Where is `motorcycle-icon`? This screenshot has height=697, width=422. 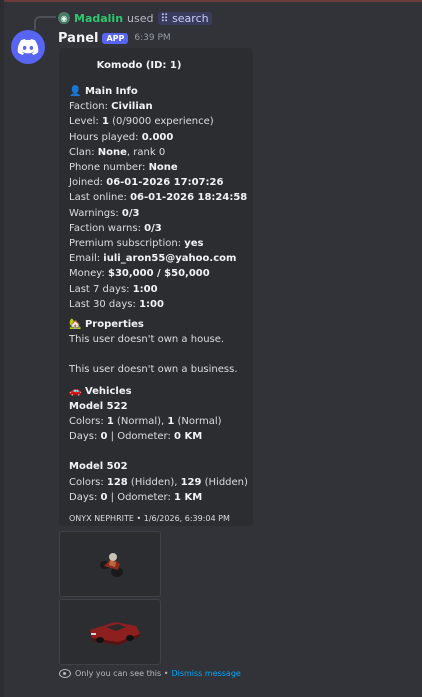 motorcycle-icon is located at coordinates (111, 565).